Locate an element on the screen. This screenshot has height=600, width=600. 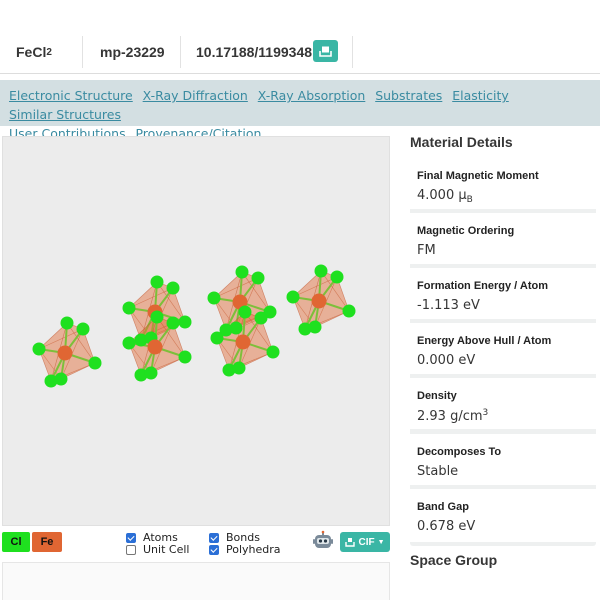
detail-label: Magnetic Ordering is located at coordinates (466, 231).